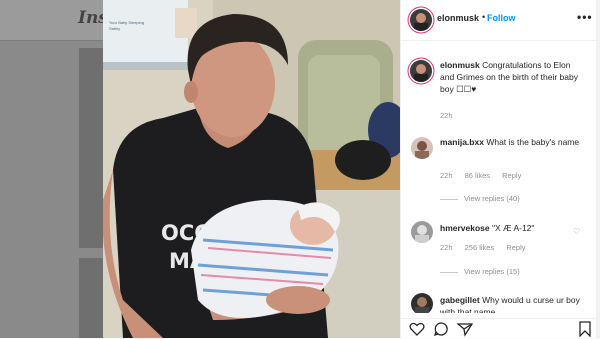 Image resolution: width=600 pixels, height=339 pixels. Describe the element at coordinates (500, 328) in the screenshot. I see `post-actions-bar` at that location.